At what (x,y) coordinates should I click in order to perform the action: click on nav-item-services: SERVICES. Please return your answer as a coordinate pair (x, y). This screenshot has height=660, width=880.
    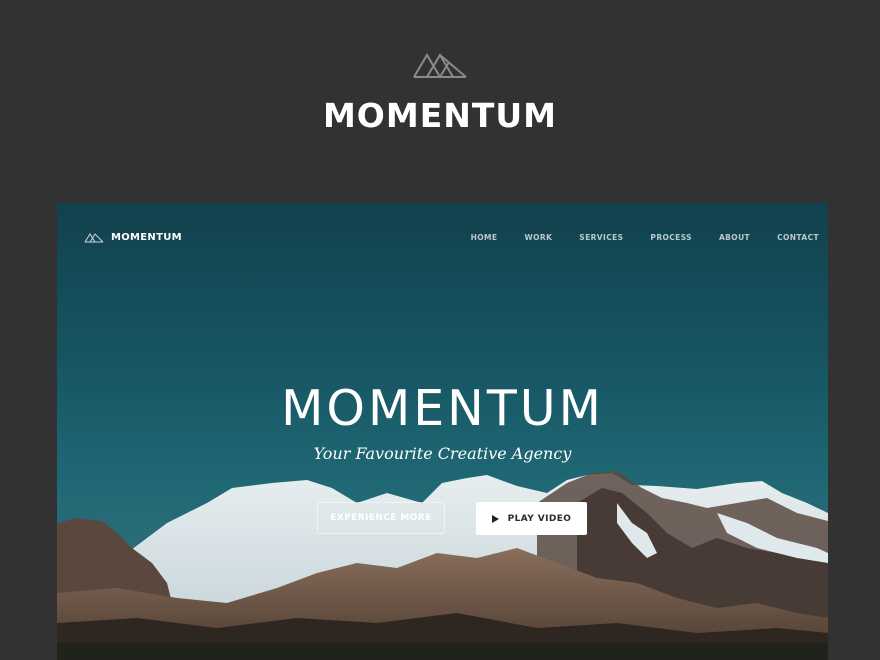
    Looking at the image, I should click on (601, 238).